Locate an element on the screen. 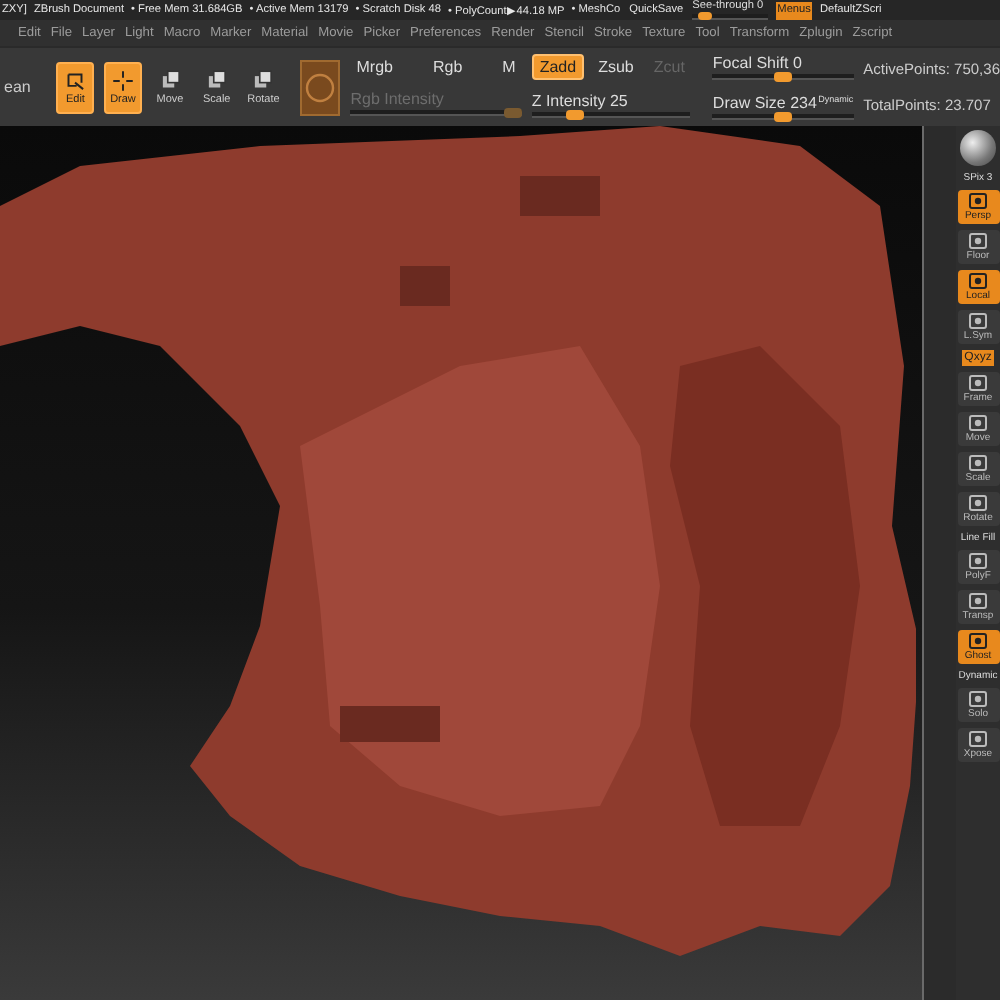  material-swatch is located at coordinates (320, 87).